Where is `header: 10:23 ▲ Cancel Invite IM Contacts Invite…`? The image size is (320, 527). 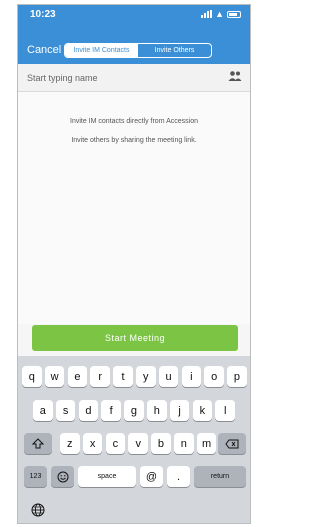
header: 10:23 ▲ Cancel Invite IM Contacts Invite… is located at coordinates (134, 34).